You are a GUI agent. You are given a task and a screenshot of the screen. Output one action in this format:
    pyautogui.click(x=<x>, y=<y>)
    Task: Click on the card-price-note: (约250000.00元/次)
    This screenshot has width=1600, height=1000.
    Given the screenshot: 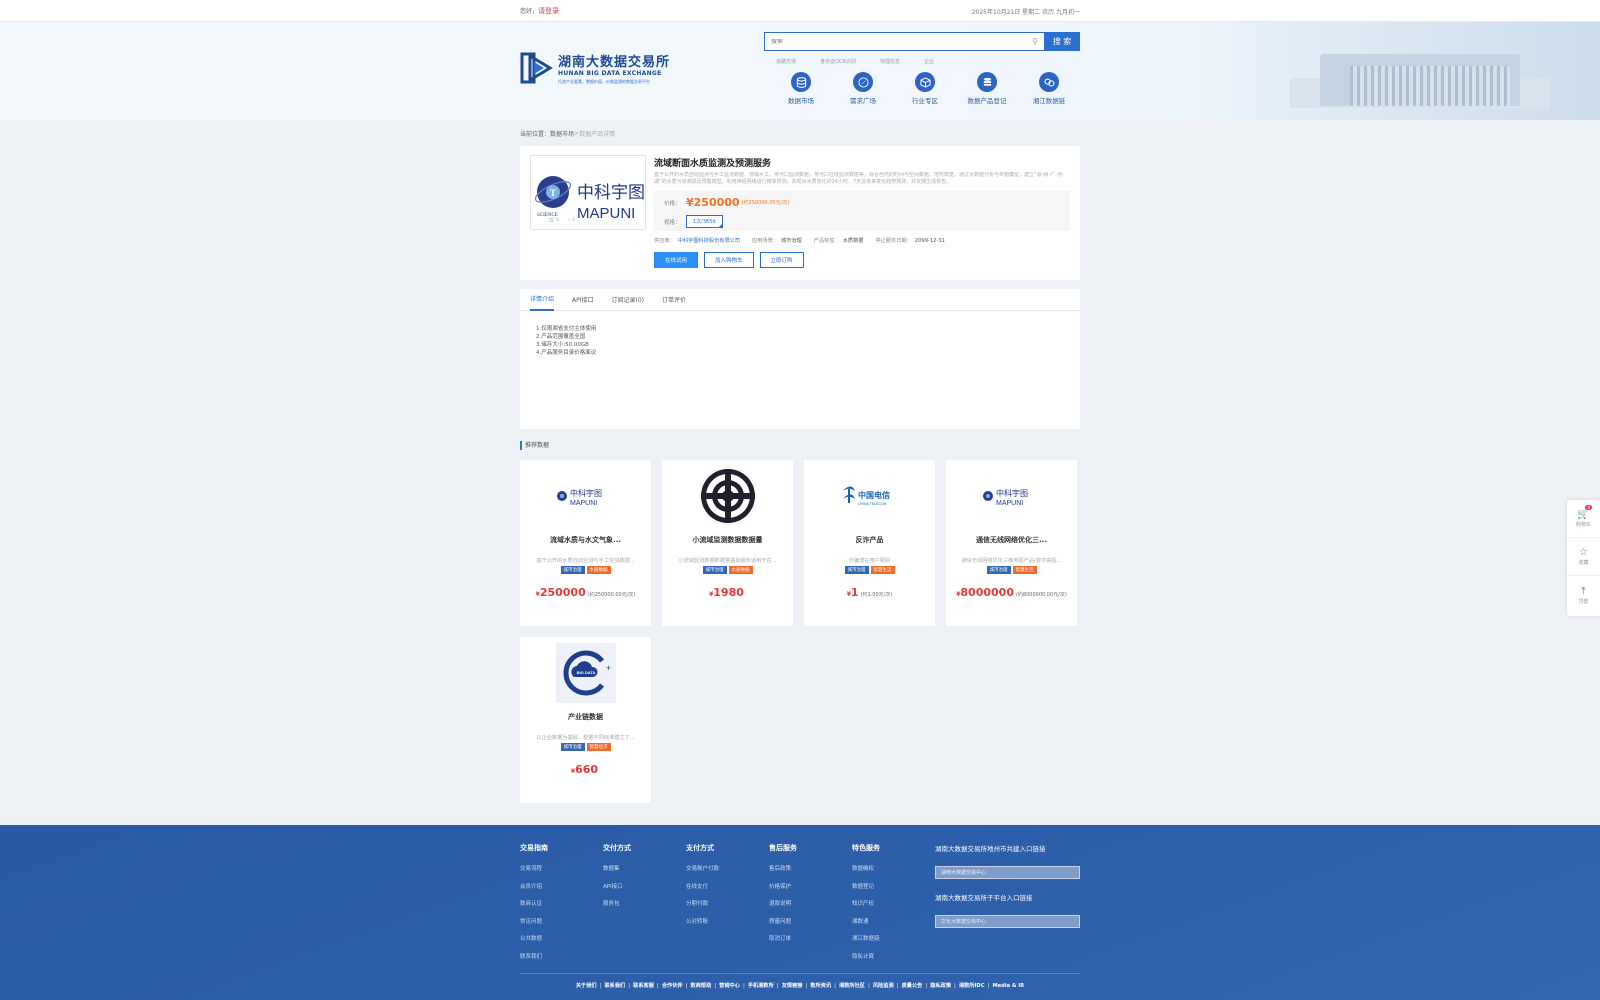 What is the action you would take?
    pyautogui.click(x=611, y=595)
    